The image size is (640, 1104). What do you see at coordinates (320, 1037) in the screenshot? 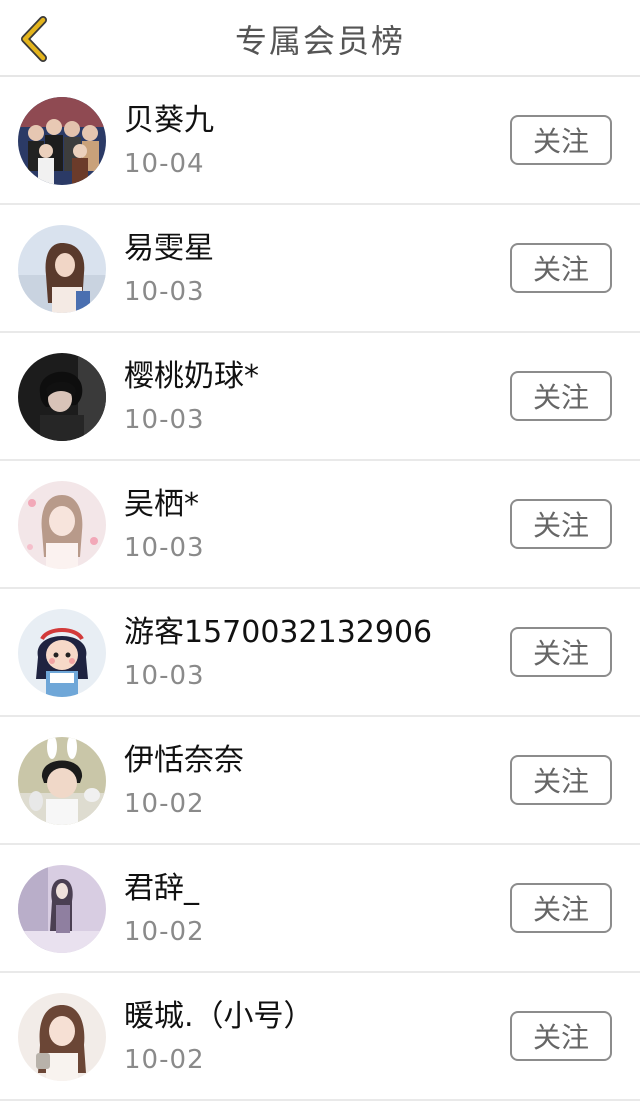
I see `list-item: 暖城.（小号） 10-02 关注` at bounding box center [320, 1037].